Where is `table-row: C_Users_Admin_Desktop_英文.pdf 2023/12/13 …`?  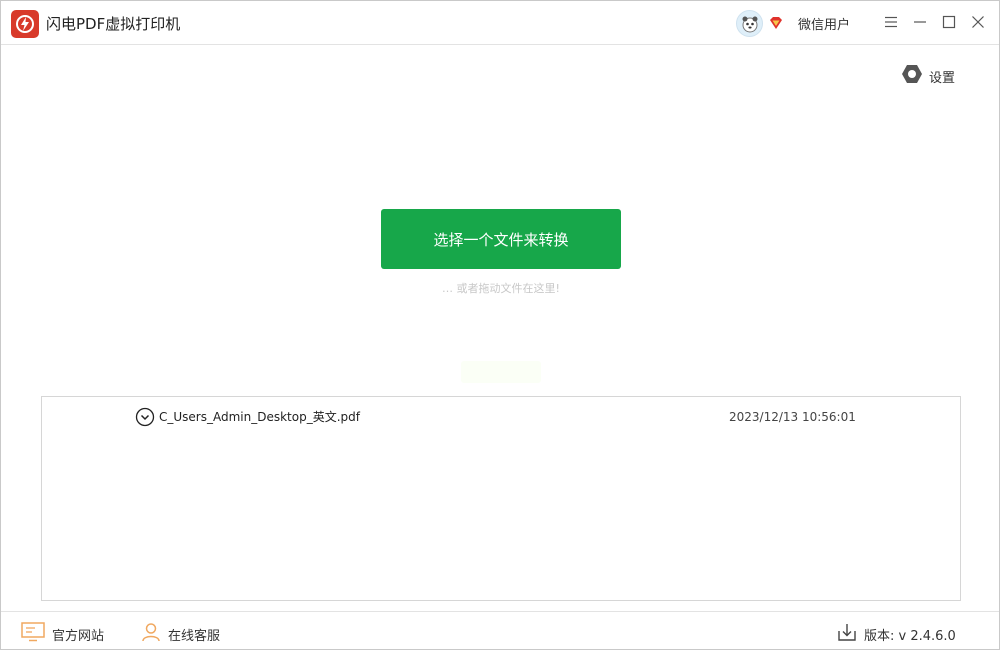 table-row: C_Users_Admin_Desktop_英文.pdf 2023/12/13 … is located at coordinates (501, 417).